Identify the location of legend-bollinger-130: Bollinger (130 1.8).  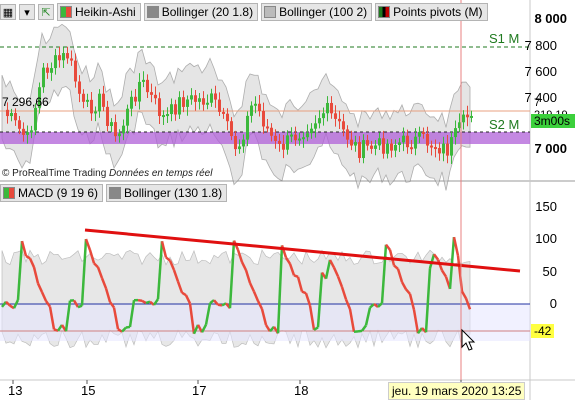
(167, 193).